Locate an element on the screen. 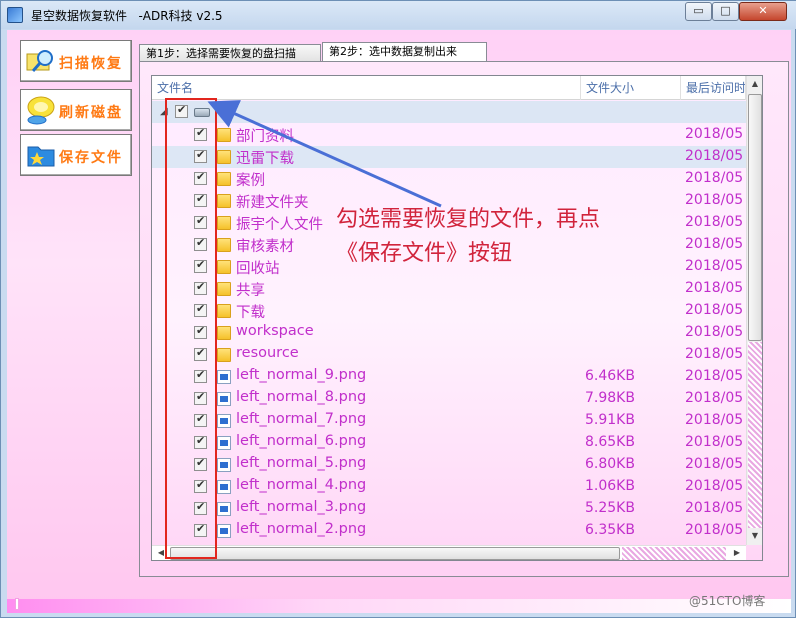  instruction-annotation: 勾选需要恢复的文件，再点 《保存文件》按钮 is located at coordinates (468, 237).